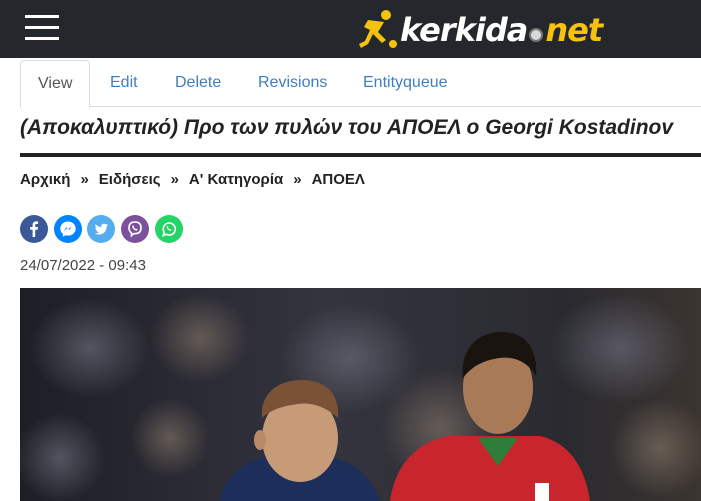 Image resolution: width=701 pixels, height=501 pixels. I want to click on twitter-icon, so click(101, 229).